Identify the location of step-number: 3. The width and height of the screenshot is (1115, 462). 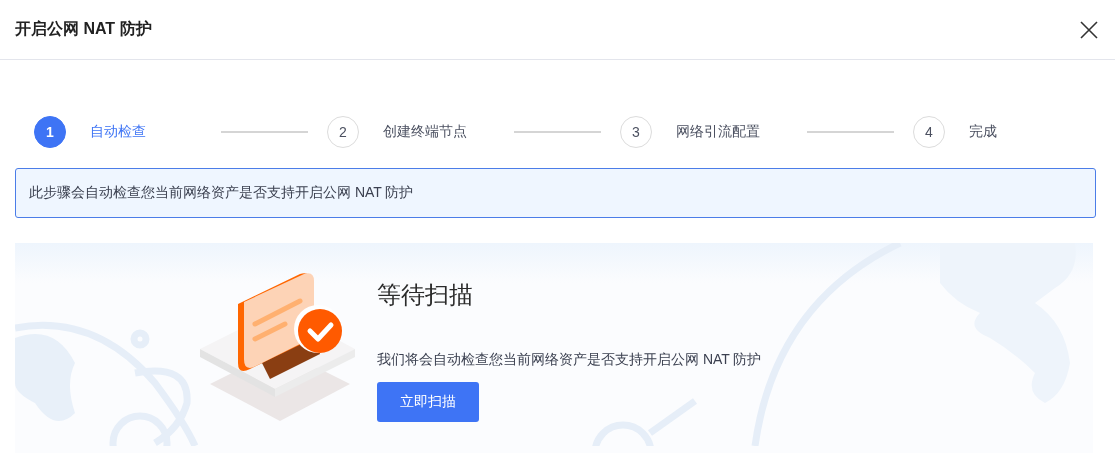
(636, 132).